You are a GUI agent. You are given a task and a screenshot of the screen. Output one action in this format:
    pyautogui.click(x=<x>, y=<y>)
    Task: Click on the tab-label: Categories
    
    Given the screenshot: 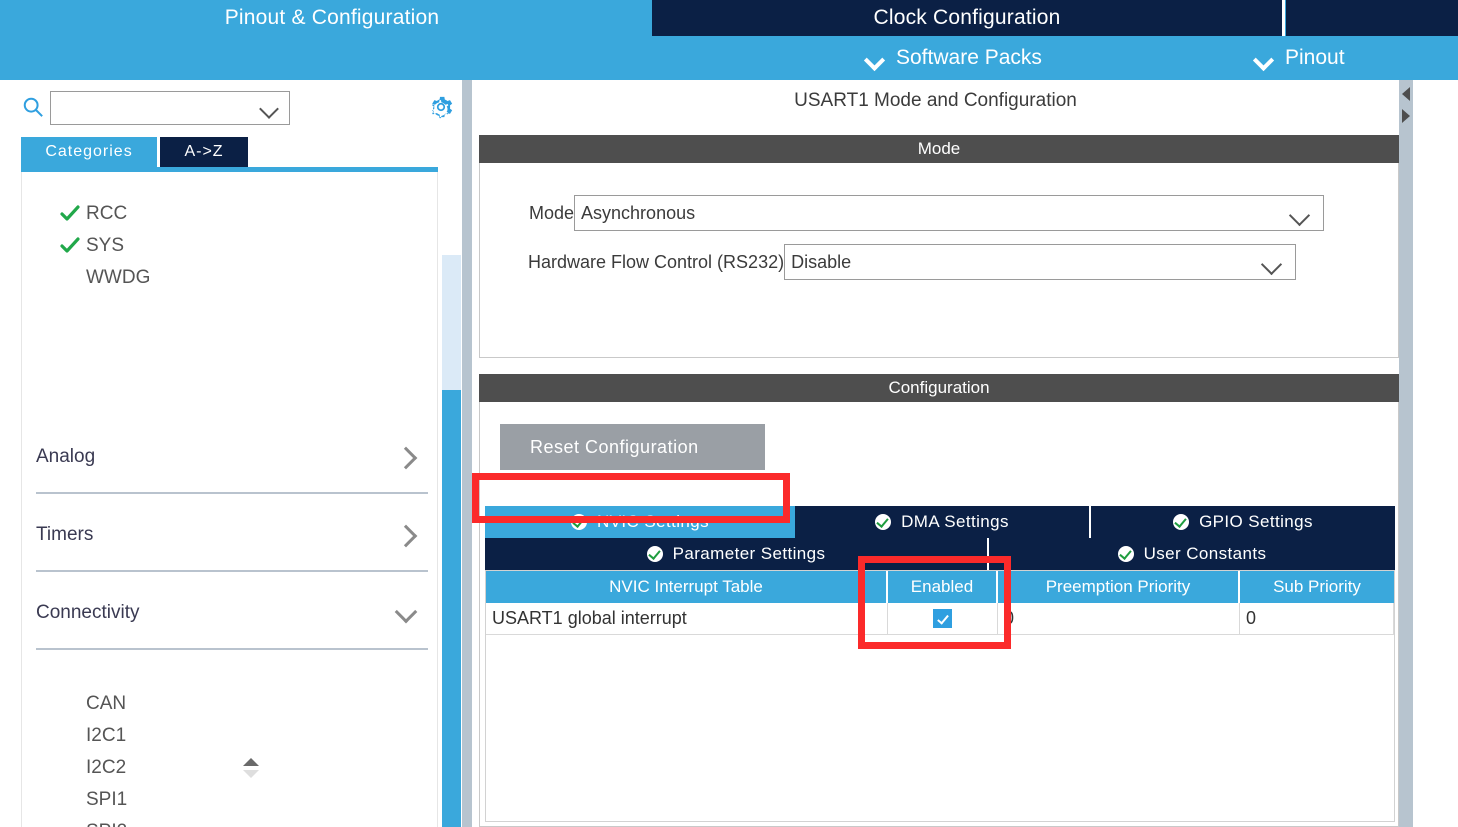 What is the action you would take?
    pyautogui.click(x=89, y=151)
    